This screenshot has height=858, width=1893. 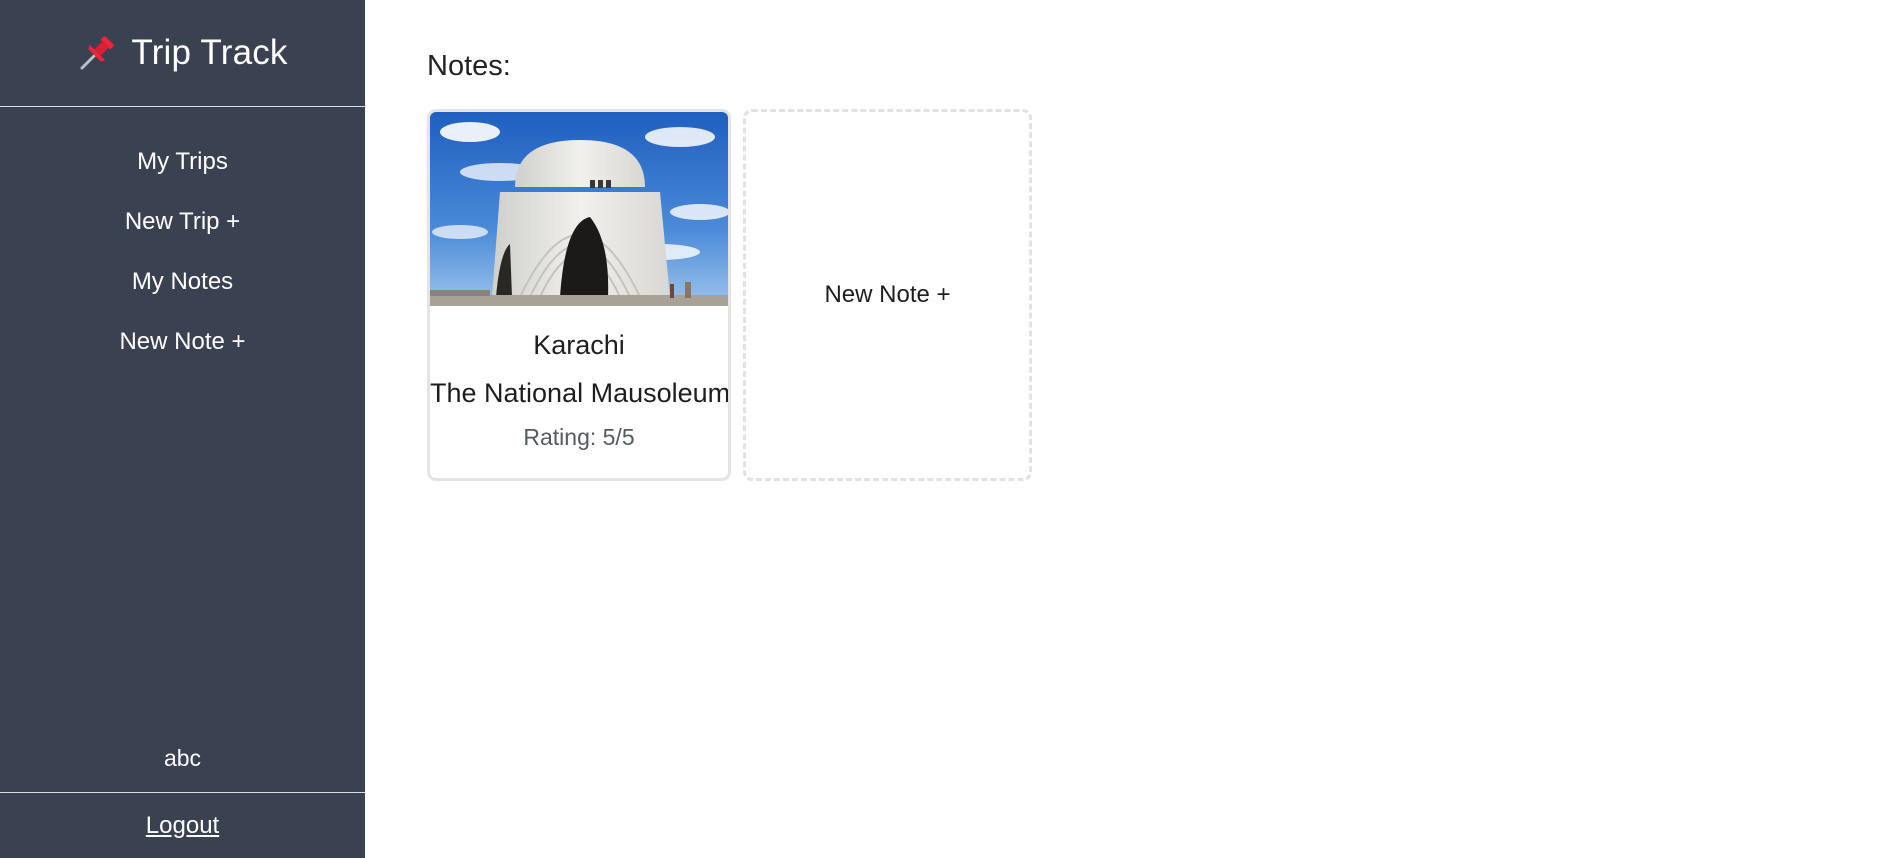 What do you see at coordinates (182, 758) in the screenshot?
I see `username-label: abc` at bounding box center [182, 758].